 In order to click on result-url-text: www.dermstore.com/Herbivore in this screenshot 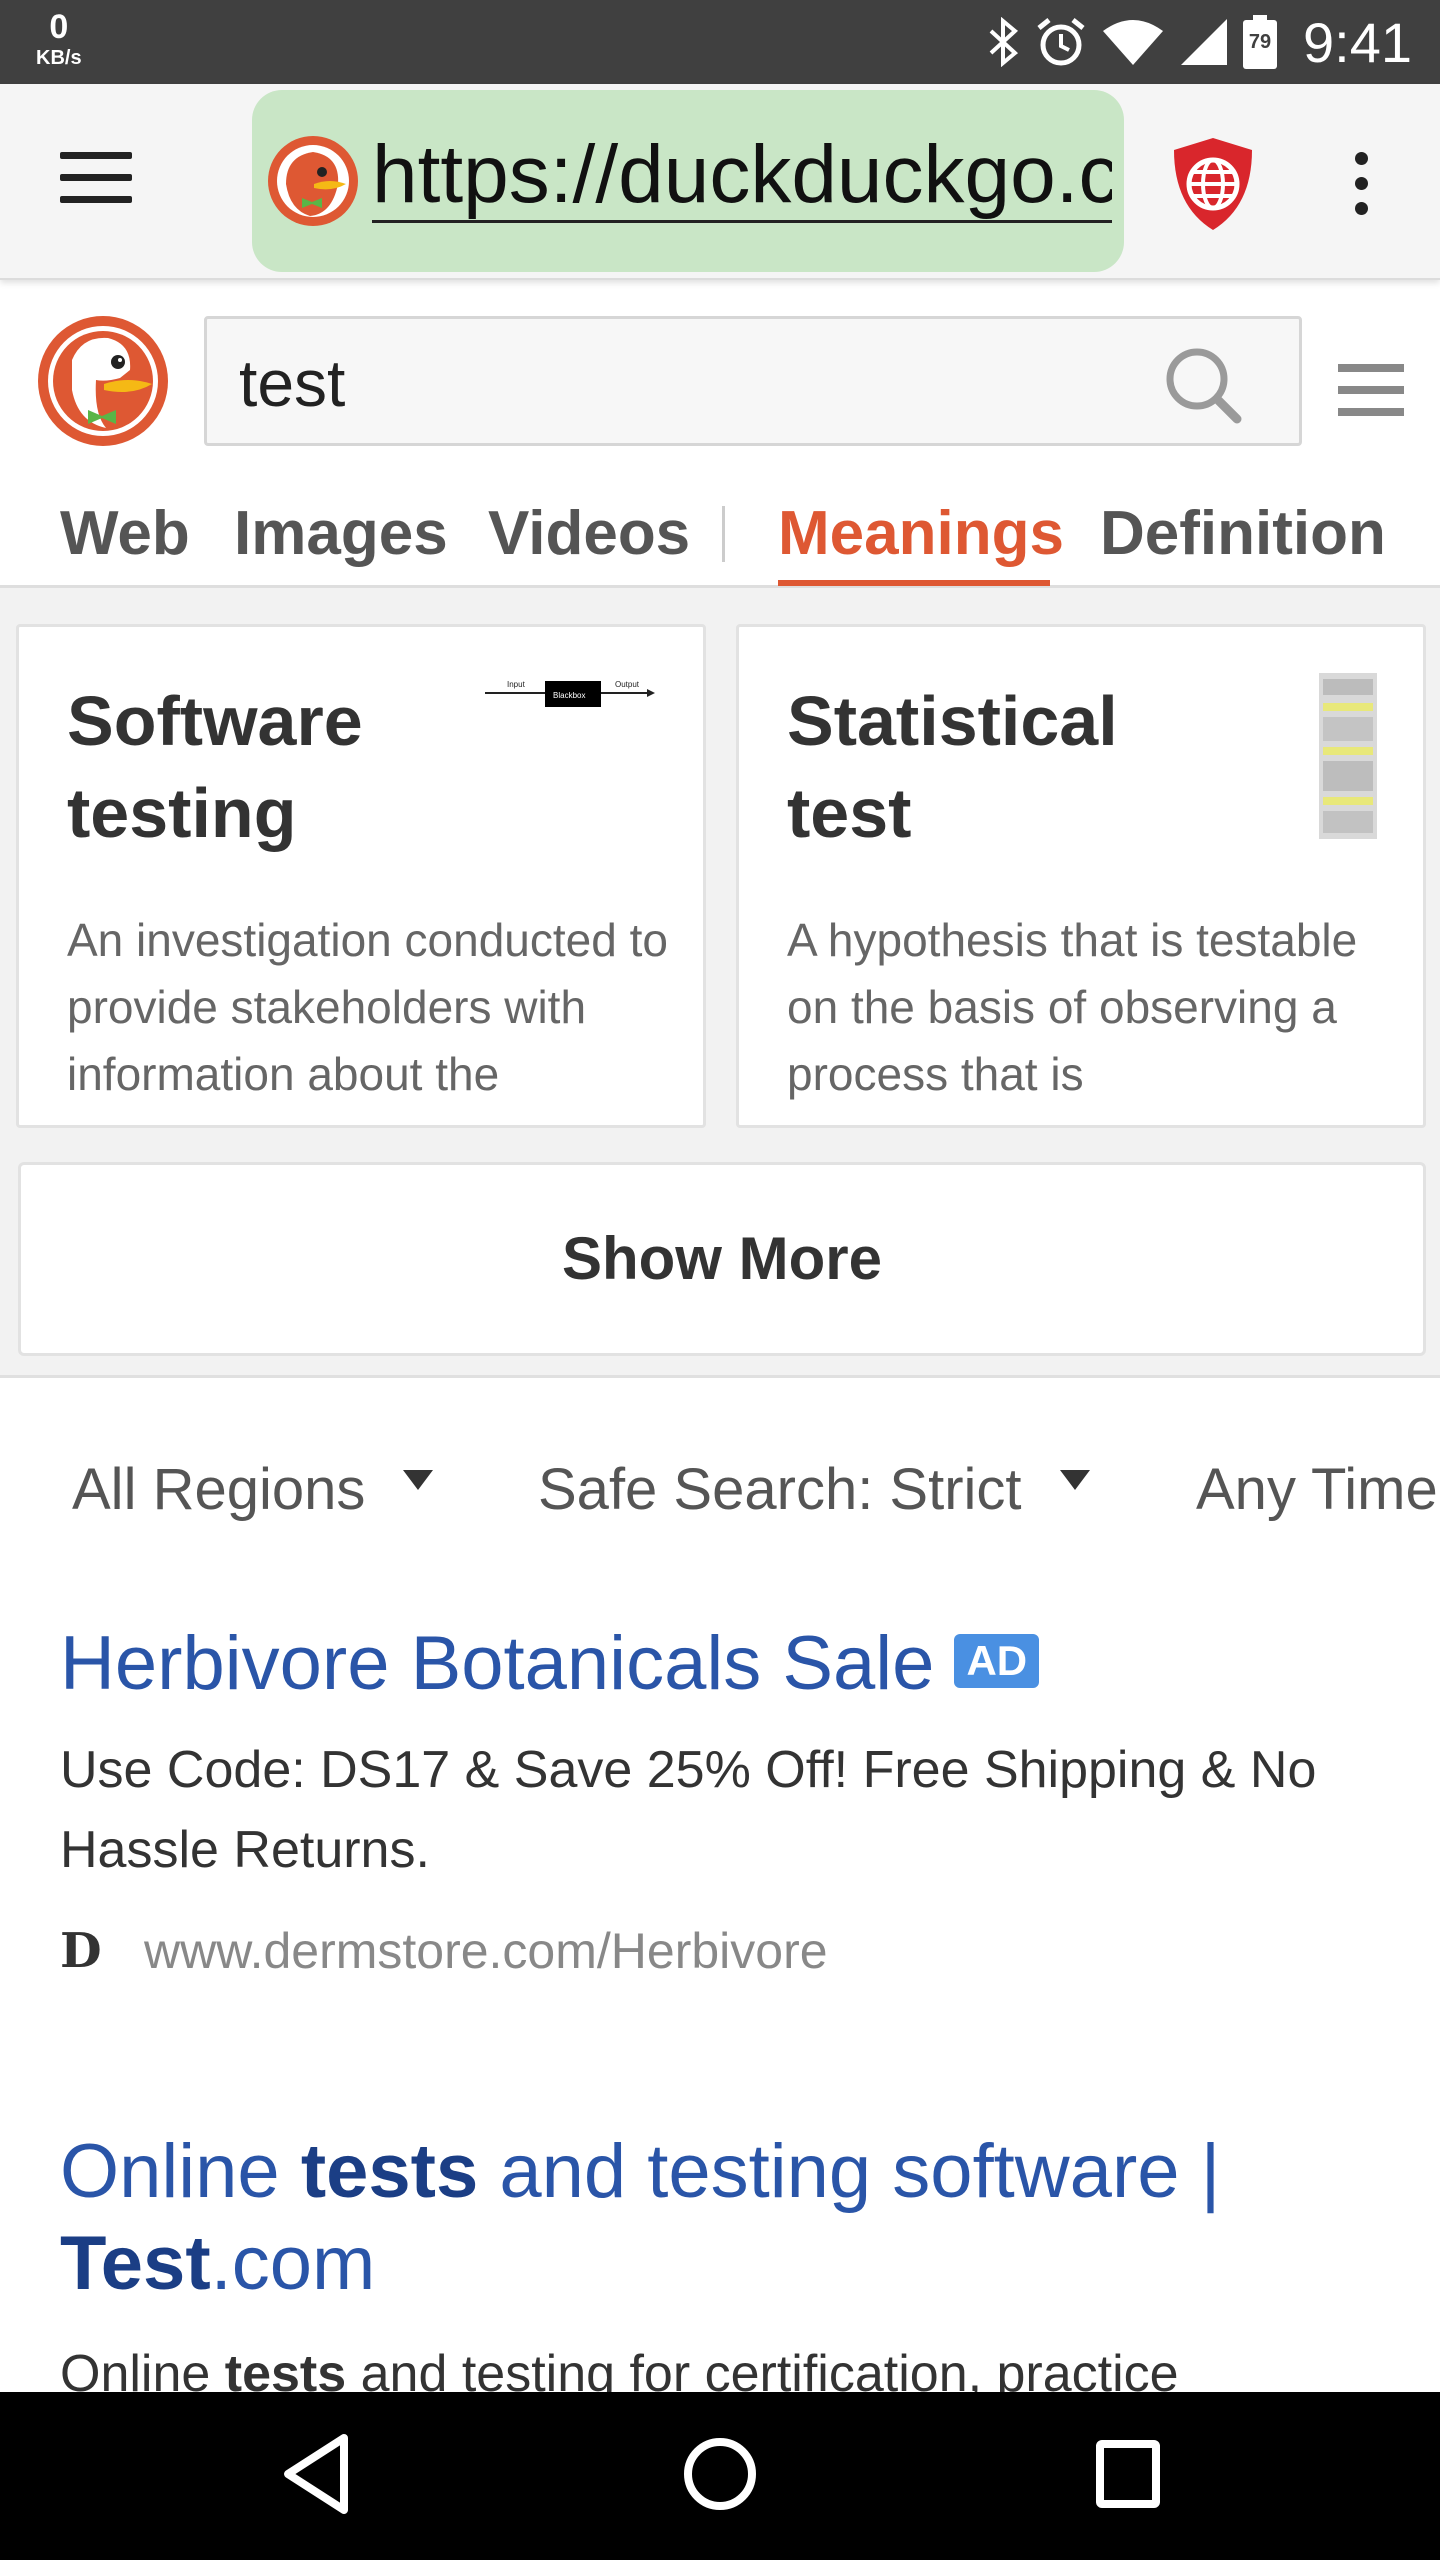, I will do `click(486, 1951)`.